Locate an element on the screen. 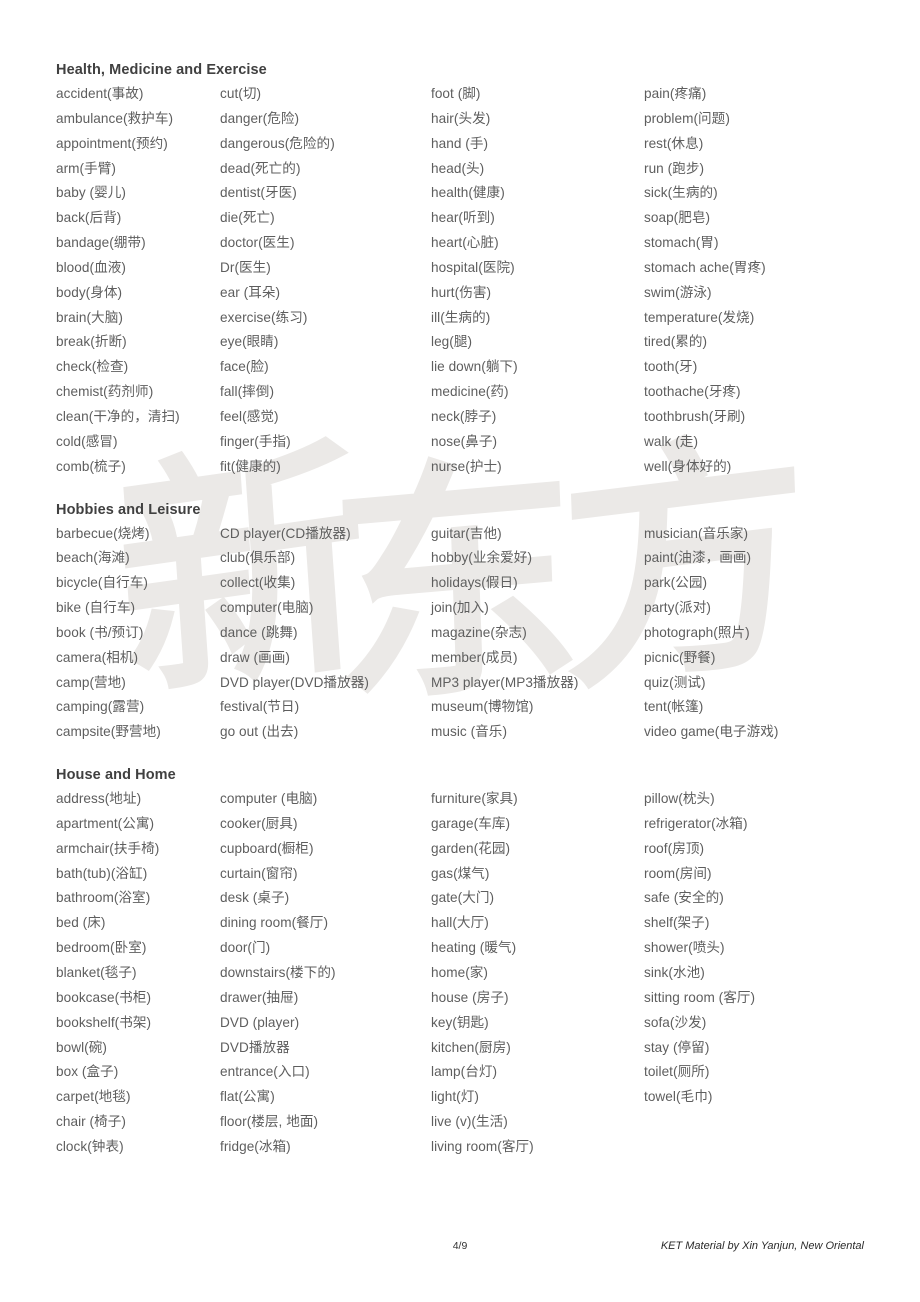 The width and height of the screenshot is (920, 1302). vocabulary-entry: brain(大脑) is located at coordinates (89, 317).